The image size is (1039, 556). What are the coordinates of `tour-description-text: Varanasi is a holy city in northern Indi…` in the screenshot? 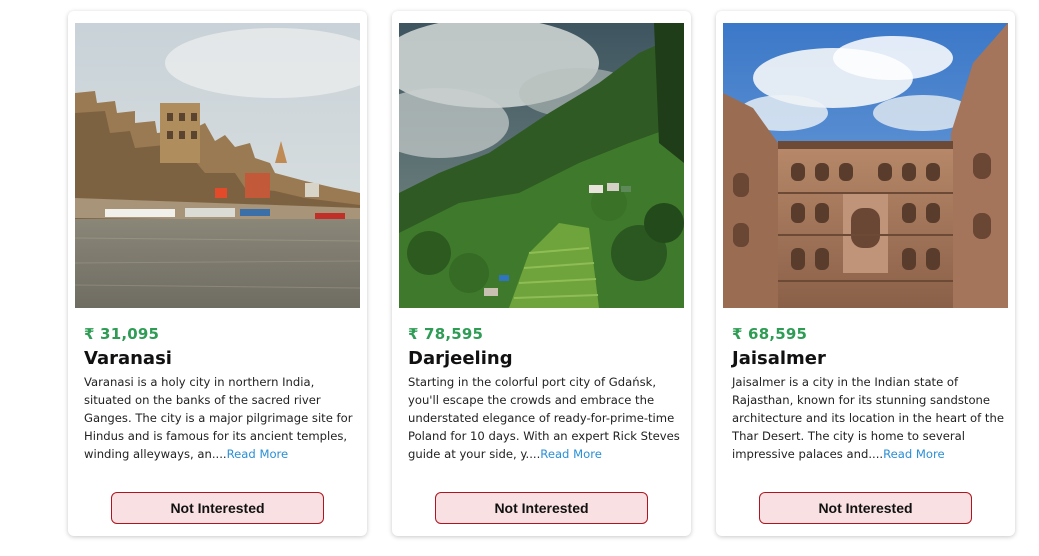 It's located at (218, 418).